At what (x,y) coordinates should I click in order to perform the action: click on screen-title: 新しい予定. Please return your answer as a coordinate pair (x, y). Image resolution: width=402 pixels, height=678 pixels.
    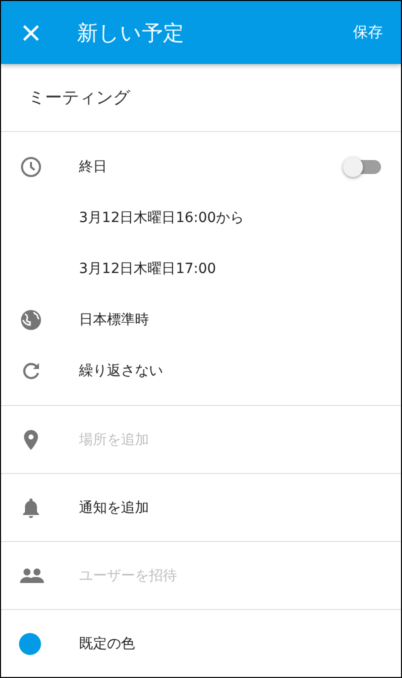
    Looking at the image, I should click on (131, 33).